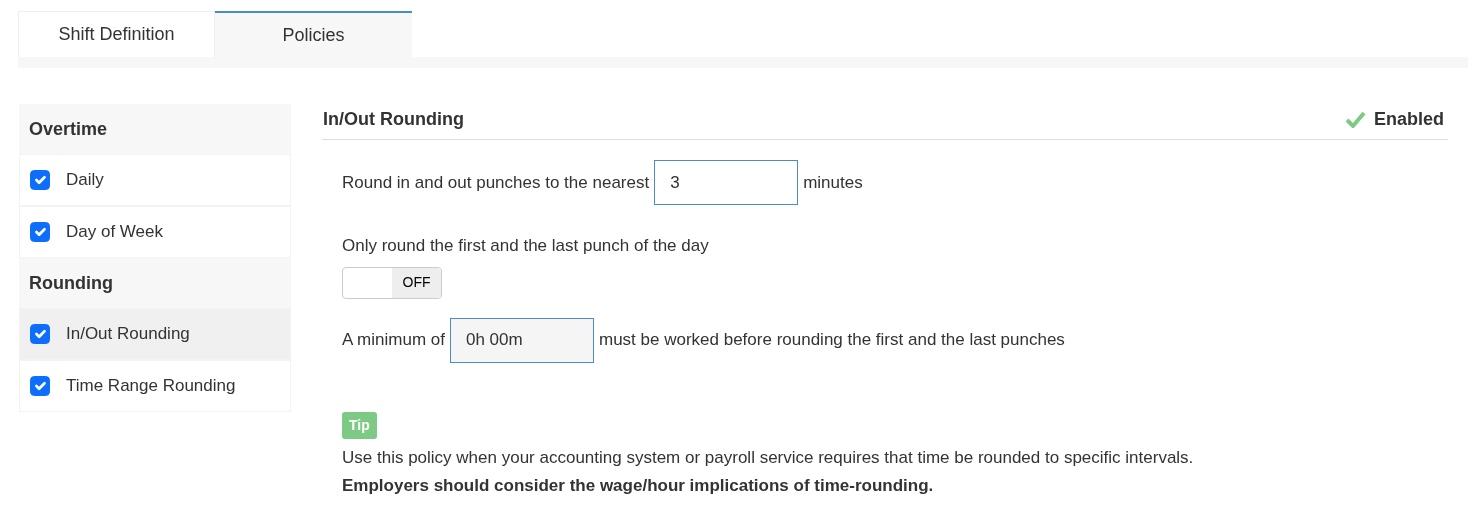  What do you see at coordinates (155, 283) in the screenshot?
I see `group-heading: Rounding` at bounding box center [155, 283].